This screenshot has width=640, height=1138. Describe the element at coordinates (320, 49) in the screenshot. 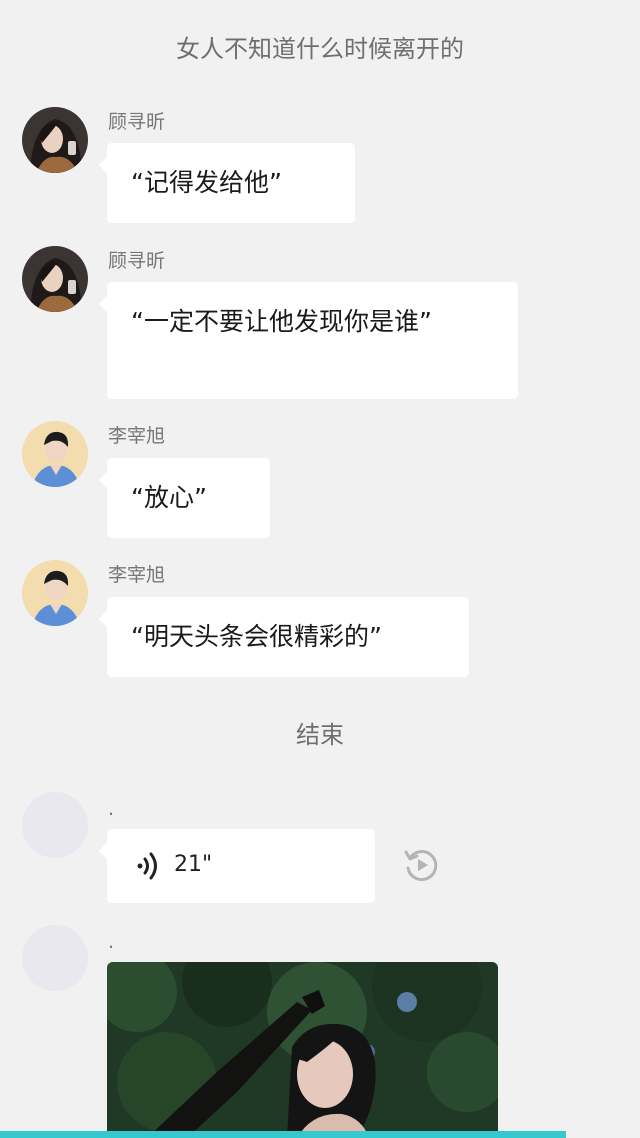

I see `intro-narration: 女人不知道什么时候离开的` at that location.